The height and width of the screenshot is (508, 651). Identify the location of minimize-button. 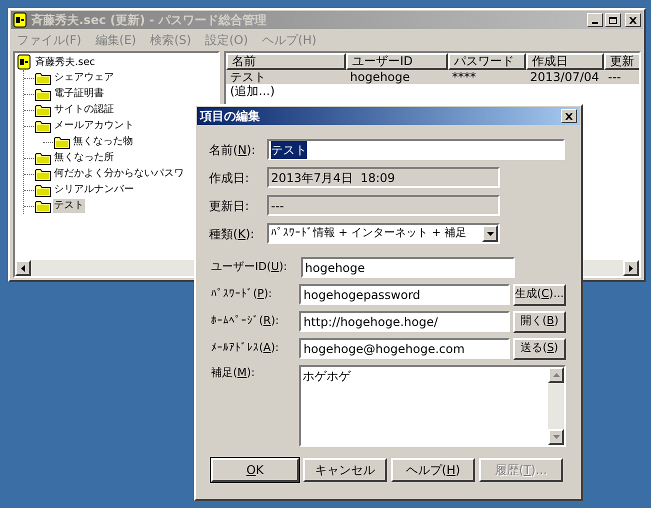
(595, 20).